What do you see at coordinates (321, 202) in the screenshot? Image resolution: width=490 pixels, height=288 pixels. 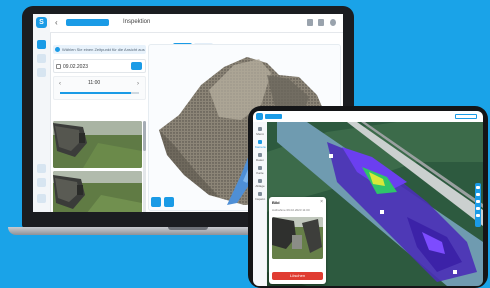 I see `close-icon: ×` at bounding box center [321, 202].